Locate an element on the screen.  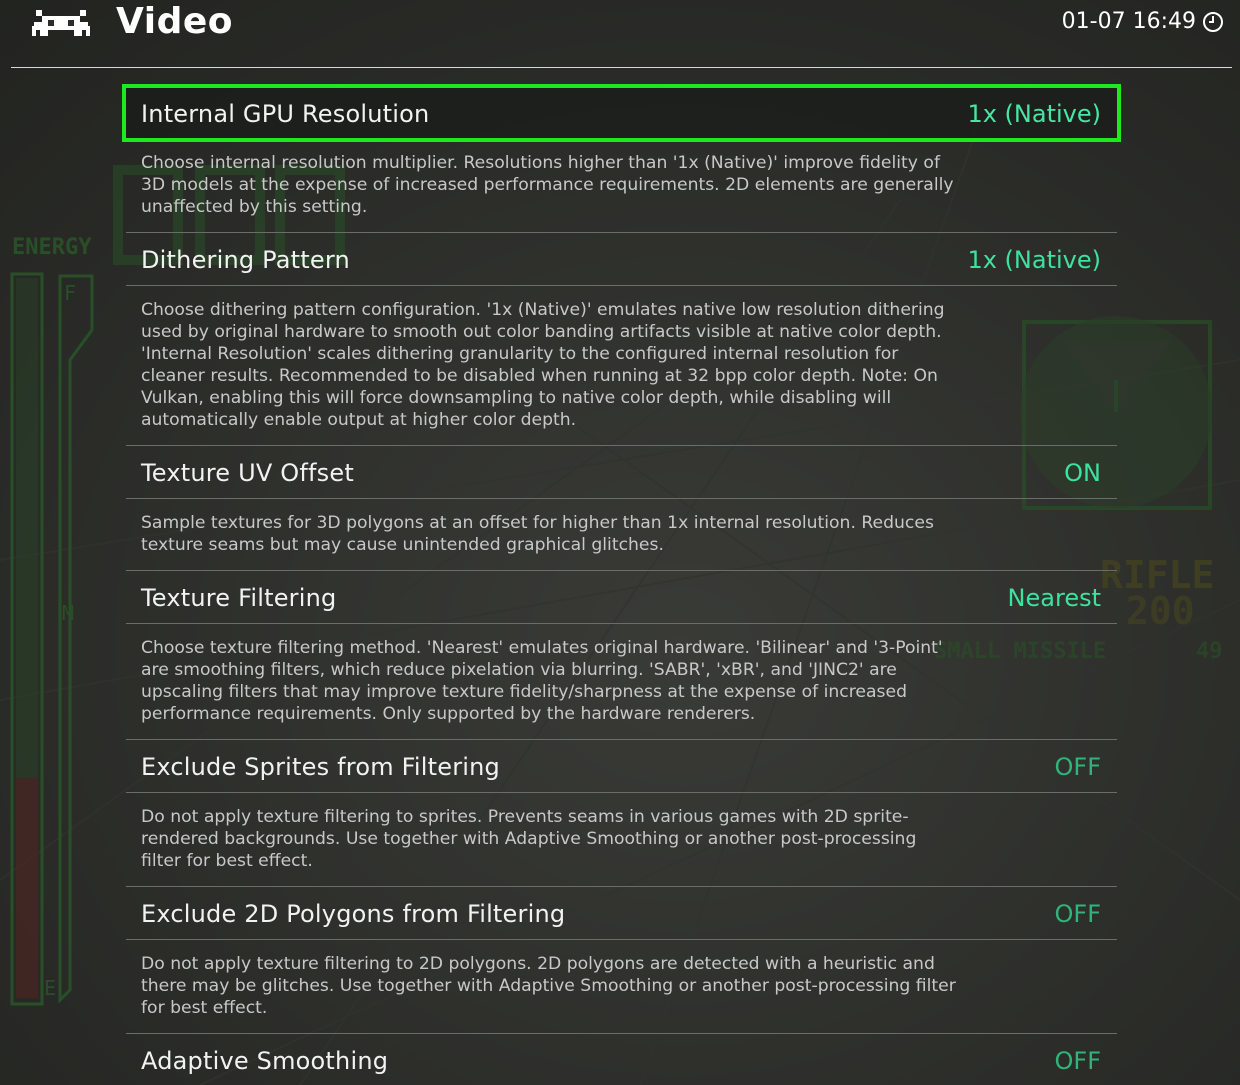
clock-icon is located at coordinates (1213, 21).